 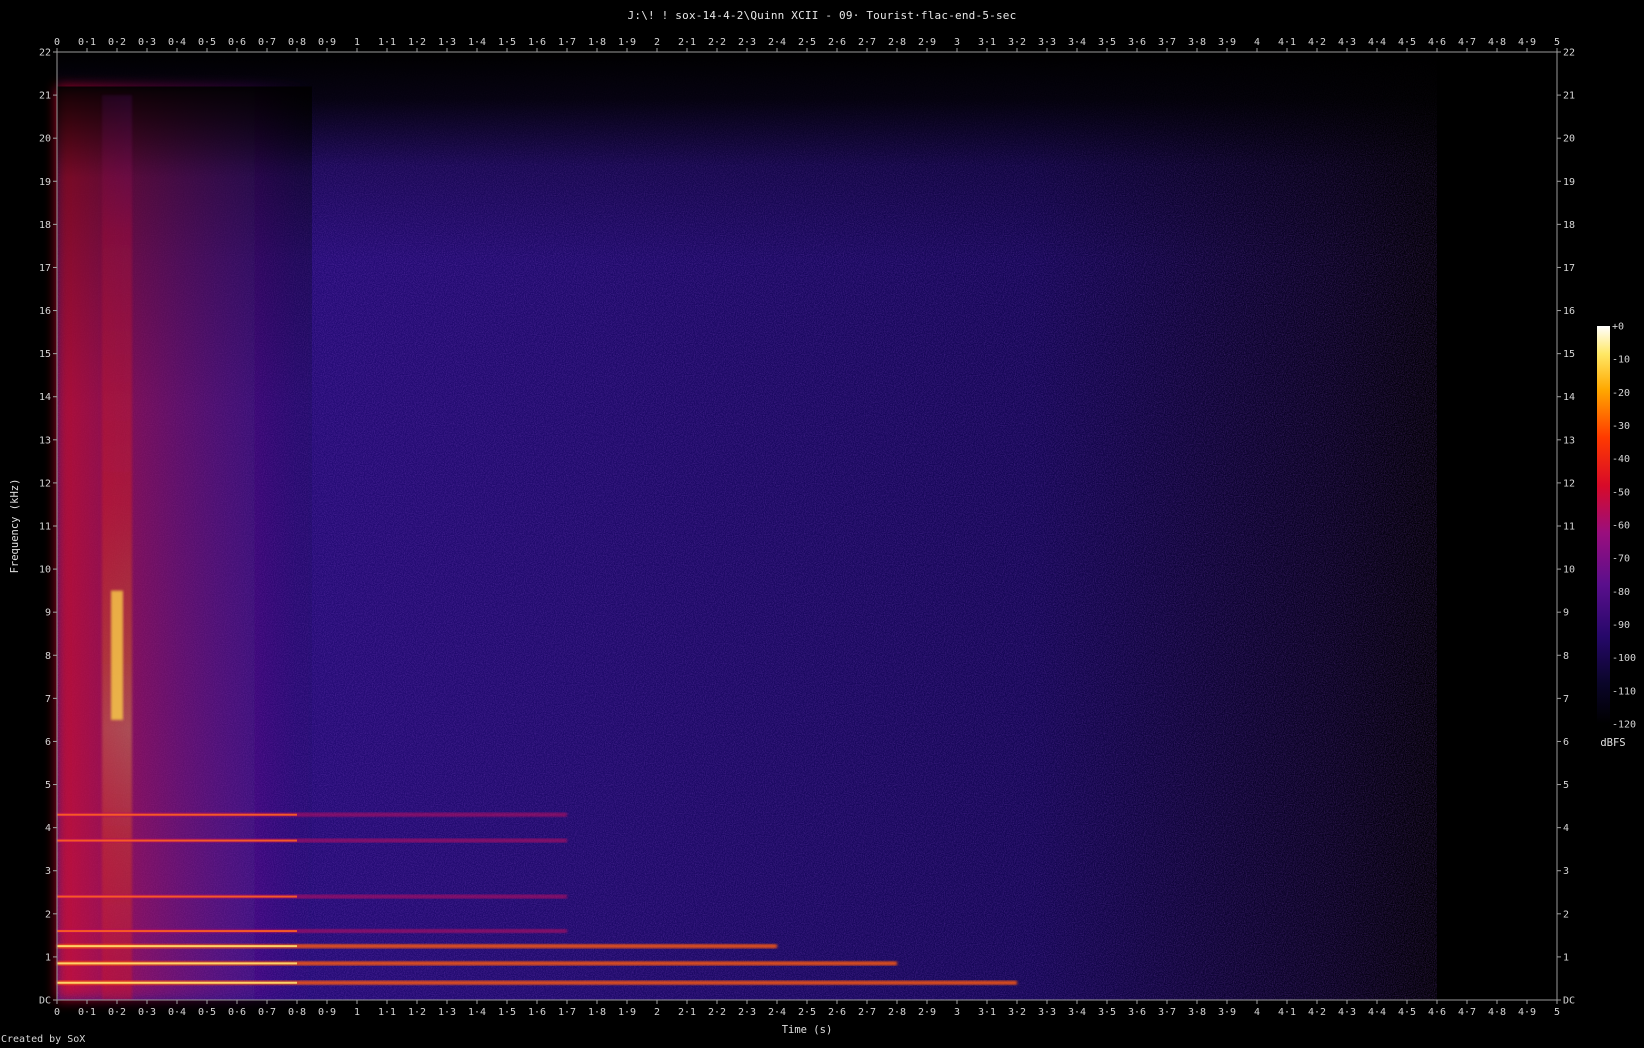 What do you see at coordinates (1621, 459) in the screenshot?
I see `colorbar-tick-label: -40` at bounding box center [1621, 459].